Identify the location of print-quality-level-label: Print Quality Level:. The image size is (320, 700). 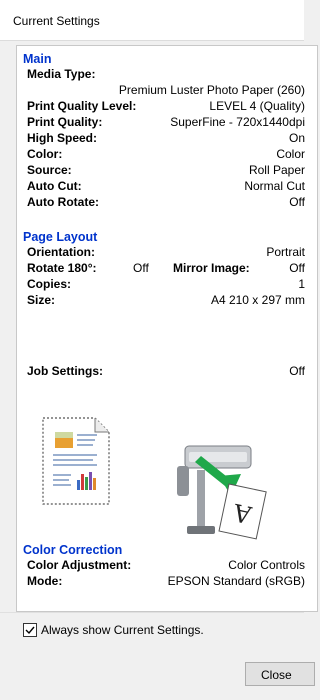
(82, 106).